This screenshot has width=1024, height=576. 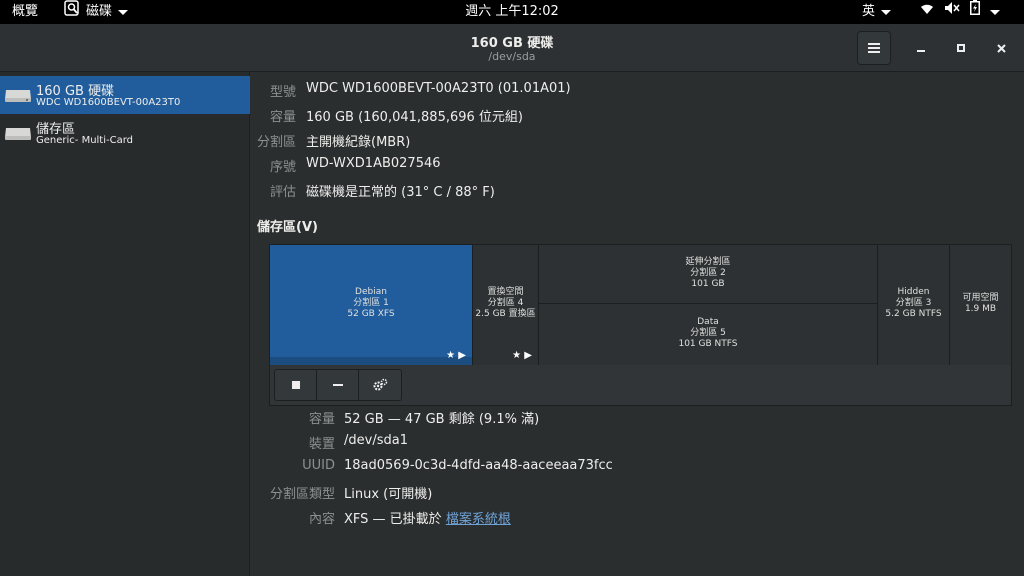 I want to click on partitioning-value: 主開機紀錄(MBR), so click(x=358, y=142).